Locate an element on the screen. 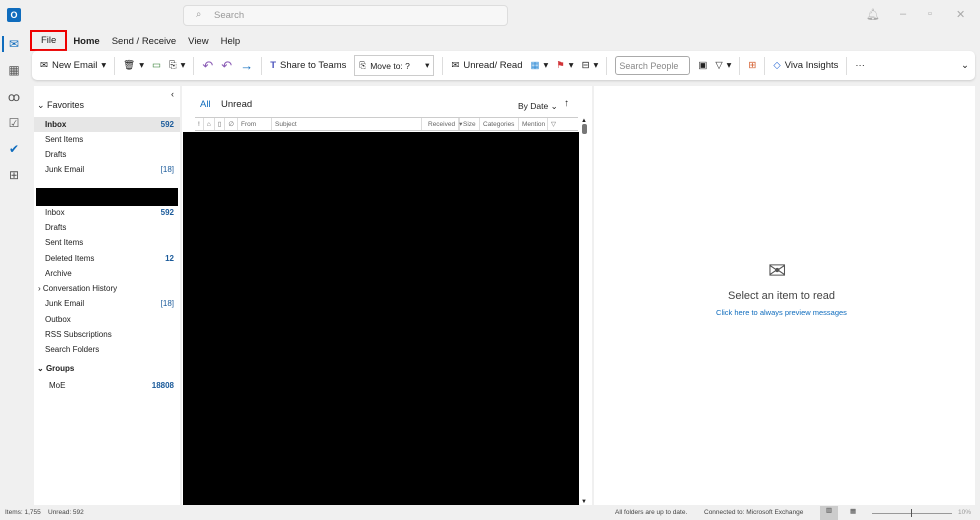 This screenshot has height=520, width=980. message-list-scrollbar: ▲ ▼ is located at coordinates (584, 311).